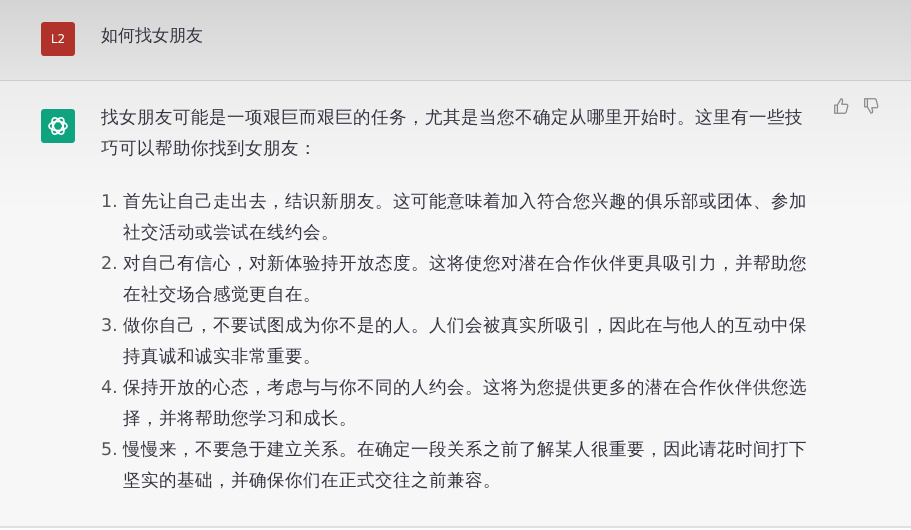  Describe the element at coordinates (110, 326) in the screenshot. I see `list-number: 3.` at that location.